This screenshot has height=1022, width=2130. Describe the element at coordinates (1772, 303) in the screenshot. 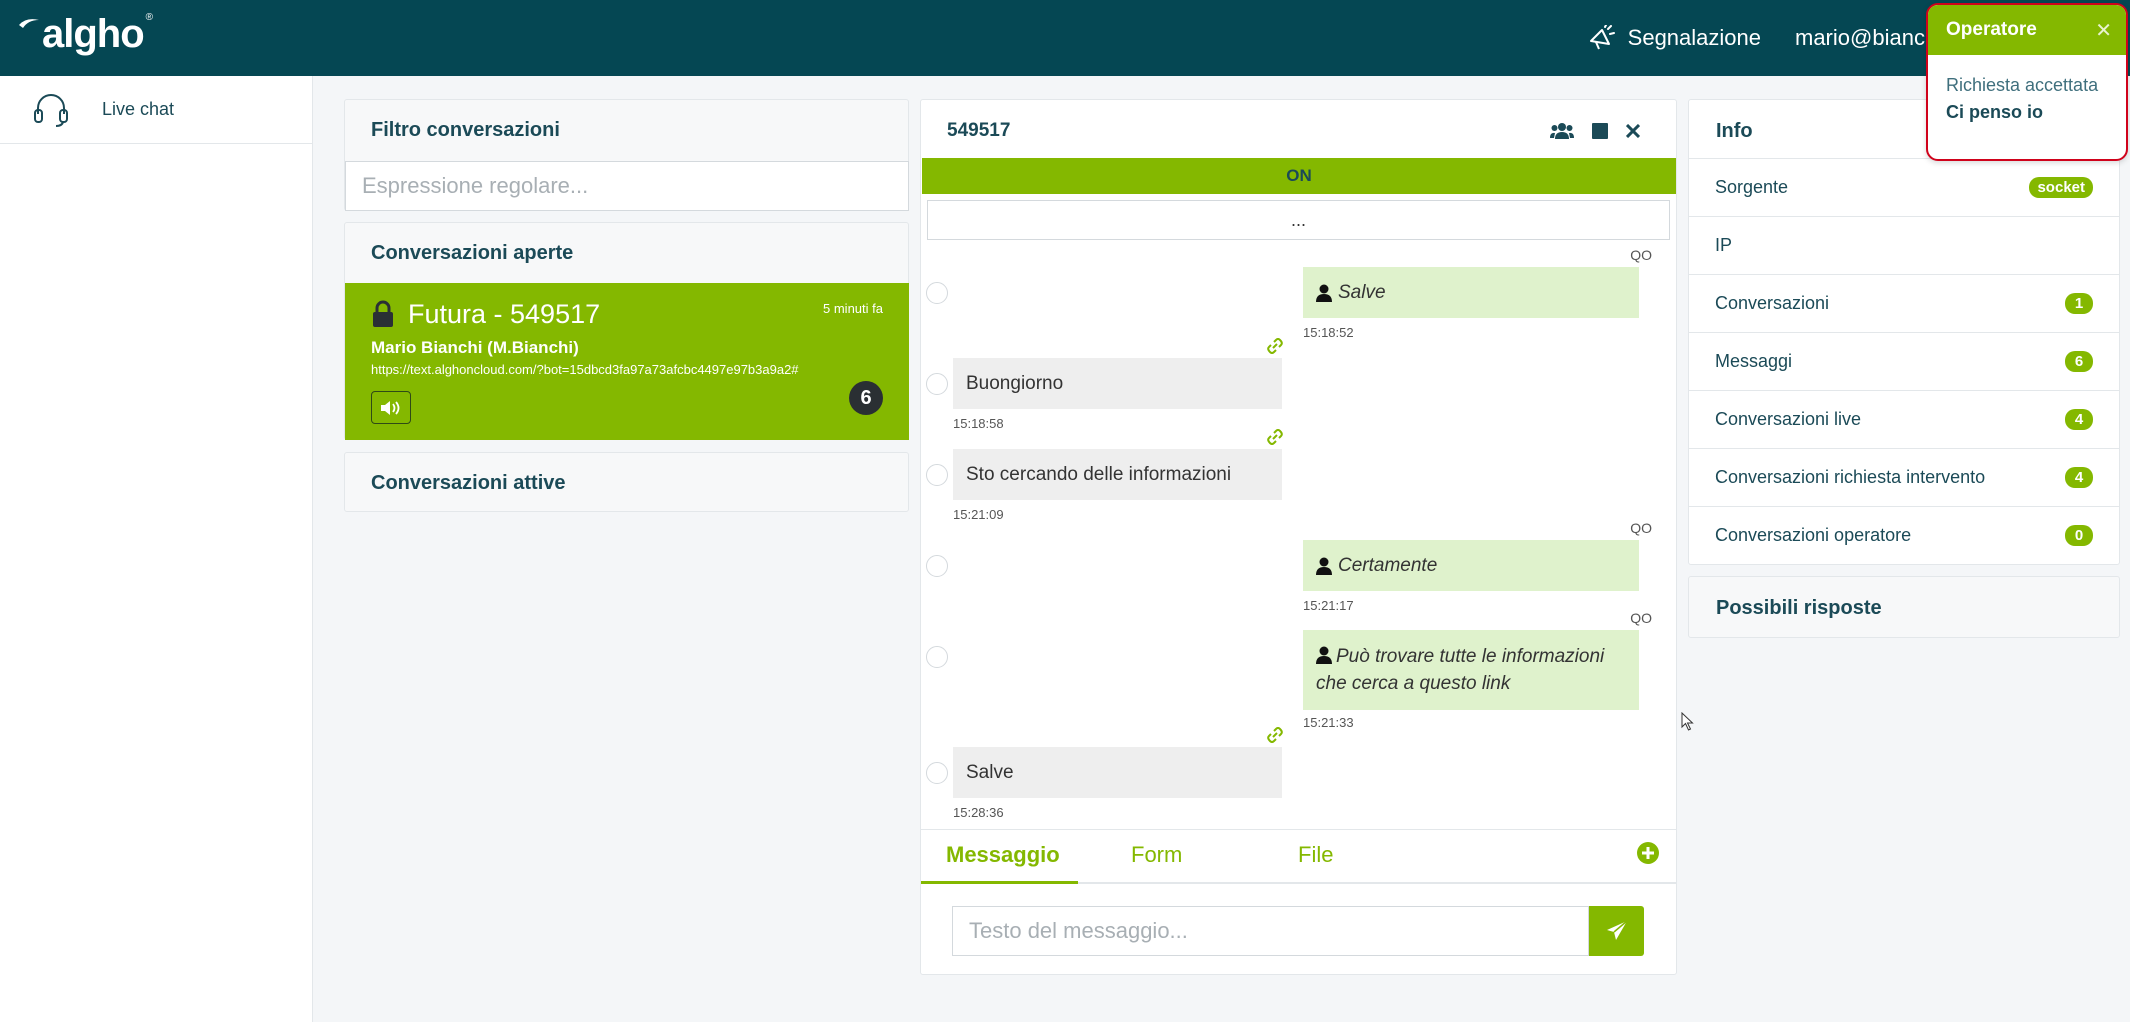

I see `info-label: Conversazioni` at that location.